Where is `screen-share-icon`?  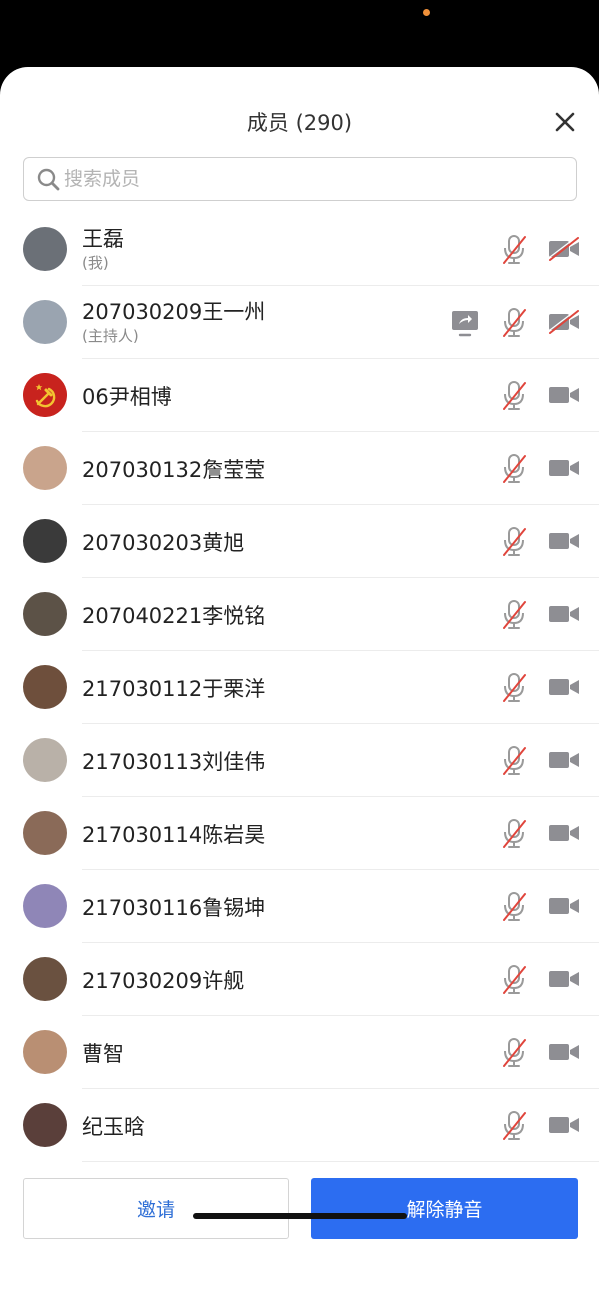
screen-share-icon is located at coordinates (465, 323).